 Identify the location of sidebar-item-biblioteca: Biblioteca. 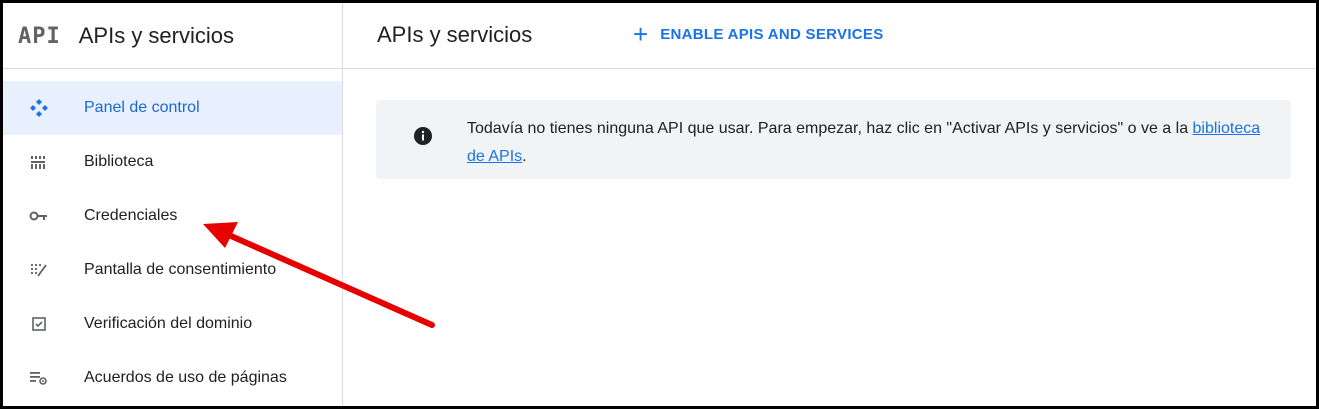
(172, 162).